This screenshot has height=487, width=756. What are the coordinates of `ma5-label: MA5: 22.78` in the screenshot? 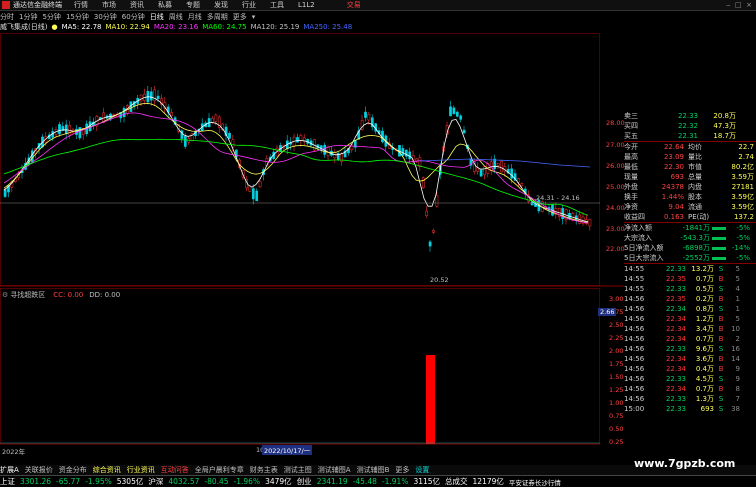 It's located at (81, 27).